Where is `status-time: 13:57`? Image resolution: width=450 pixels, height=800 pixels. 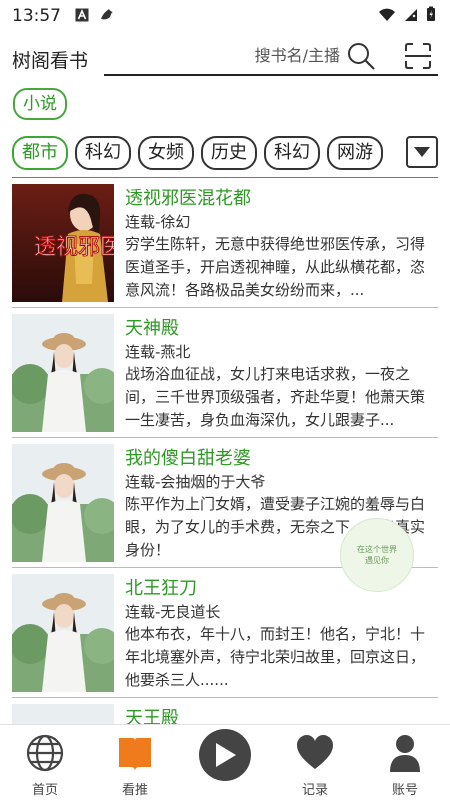 status-time: 13:57 is located at coordinates (36, 16).